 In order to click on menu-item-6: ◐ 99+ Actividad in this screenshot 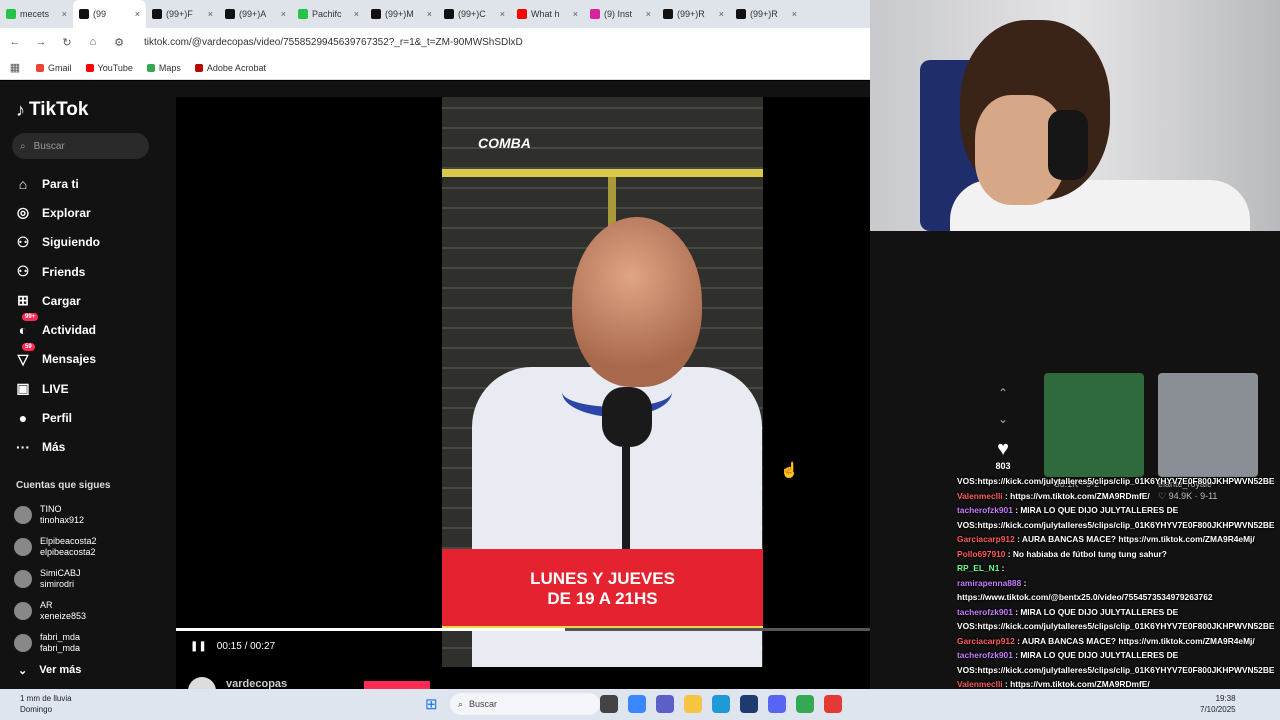, I will do `click(57, 328)`.